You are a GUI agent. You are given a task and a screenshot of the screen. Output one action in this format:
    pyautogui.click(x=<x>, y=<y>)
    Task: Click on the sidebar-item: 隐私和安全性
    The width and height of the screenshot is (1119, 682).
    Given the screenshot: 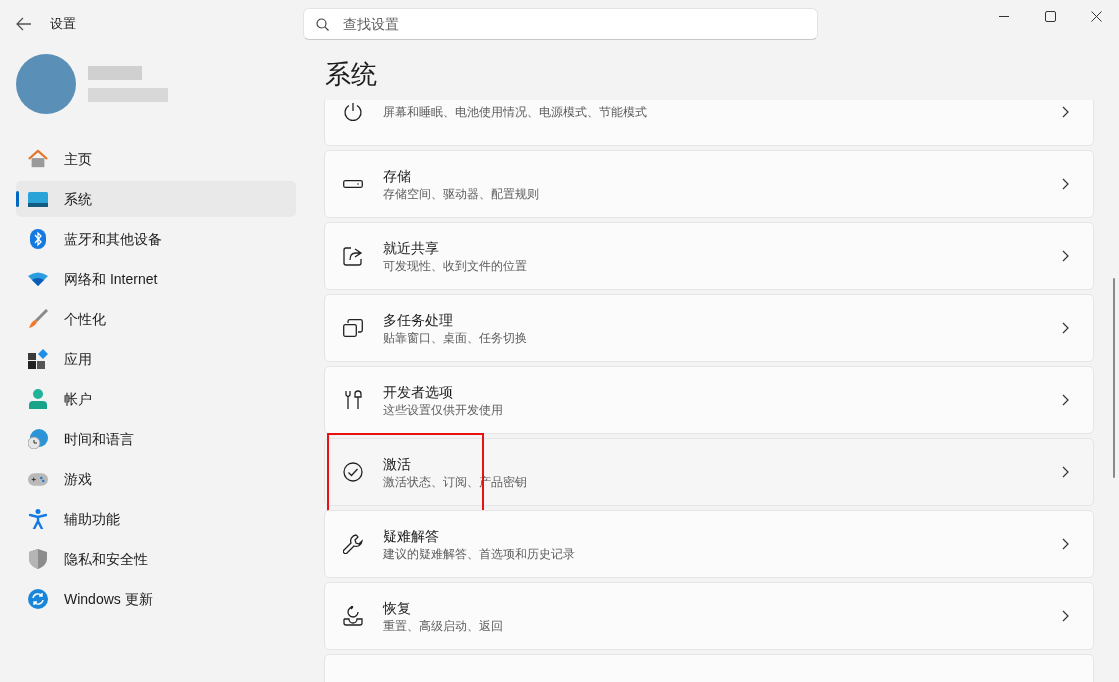 What is the action you would take?
    pyautogui.click(x=156, y=559)
    